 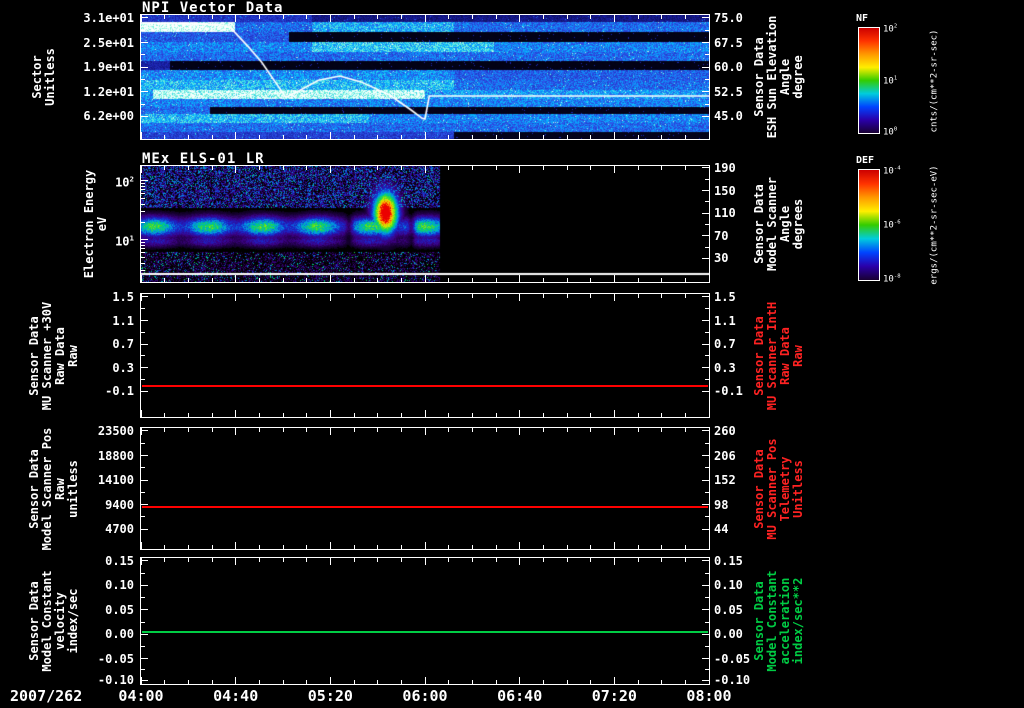 I want to click on axis-label-right-mu30v: Sensor Data MU Scanner IntH Raw Data Raw, so click(x=778, y=355).